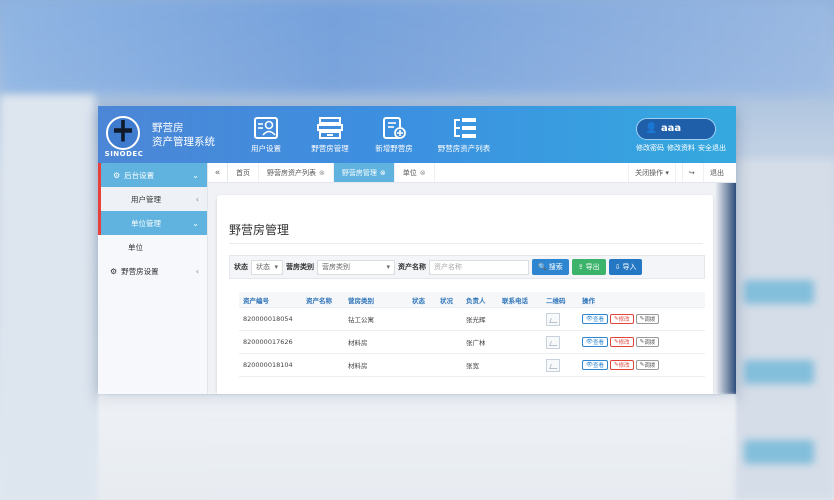 Image resolution: width=834 pixels, height=500 pixels. I want to click on table-header: 资产编号 资产名称 营房类别 状态 状况 负责人 联系电话 二维码 操作, so click(472, 300).